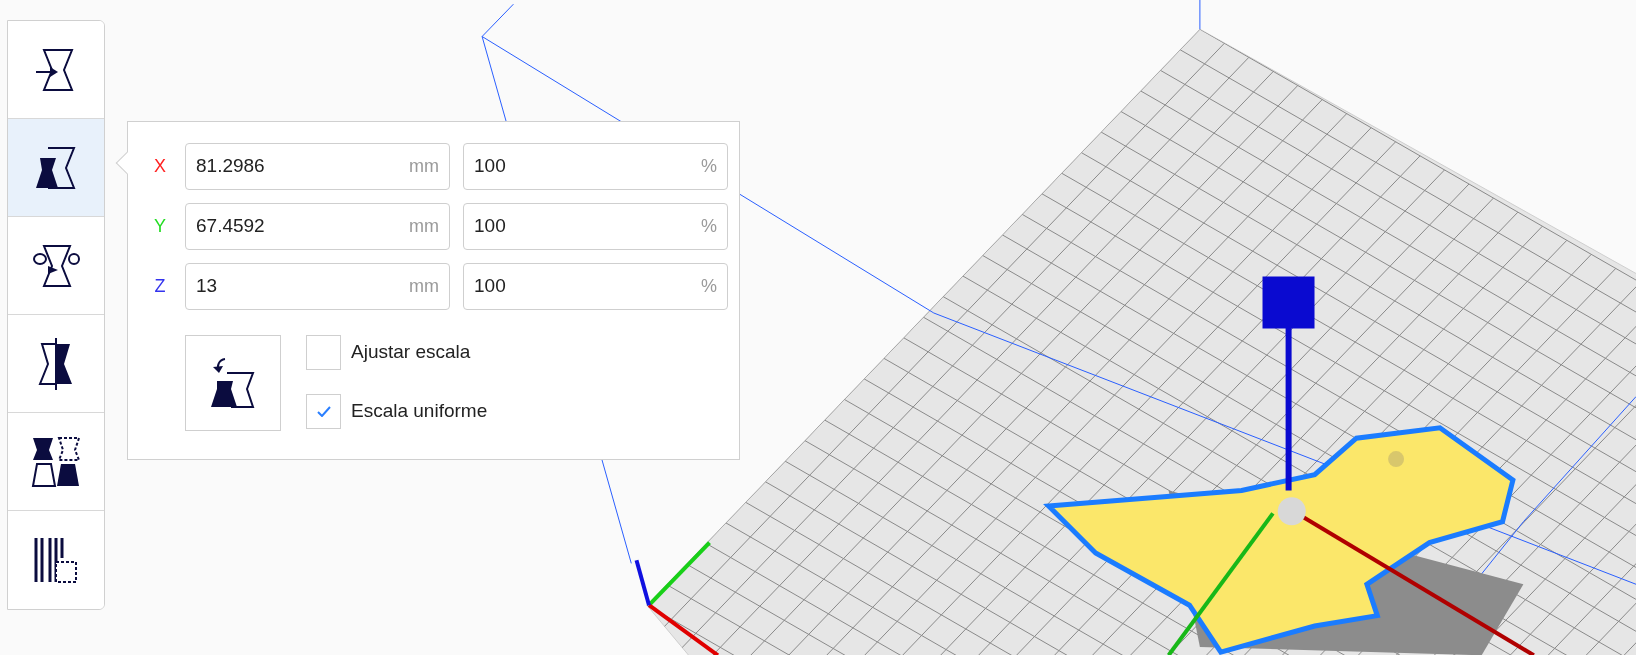 The width and height of the screenshot is (1636, 655). What do you see at coordinates (317, 166) in the screenshot?
I see `size-field: 81.2986 mm` at bounding box center [317, 166].